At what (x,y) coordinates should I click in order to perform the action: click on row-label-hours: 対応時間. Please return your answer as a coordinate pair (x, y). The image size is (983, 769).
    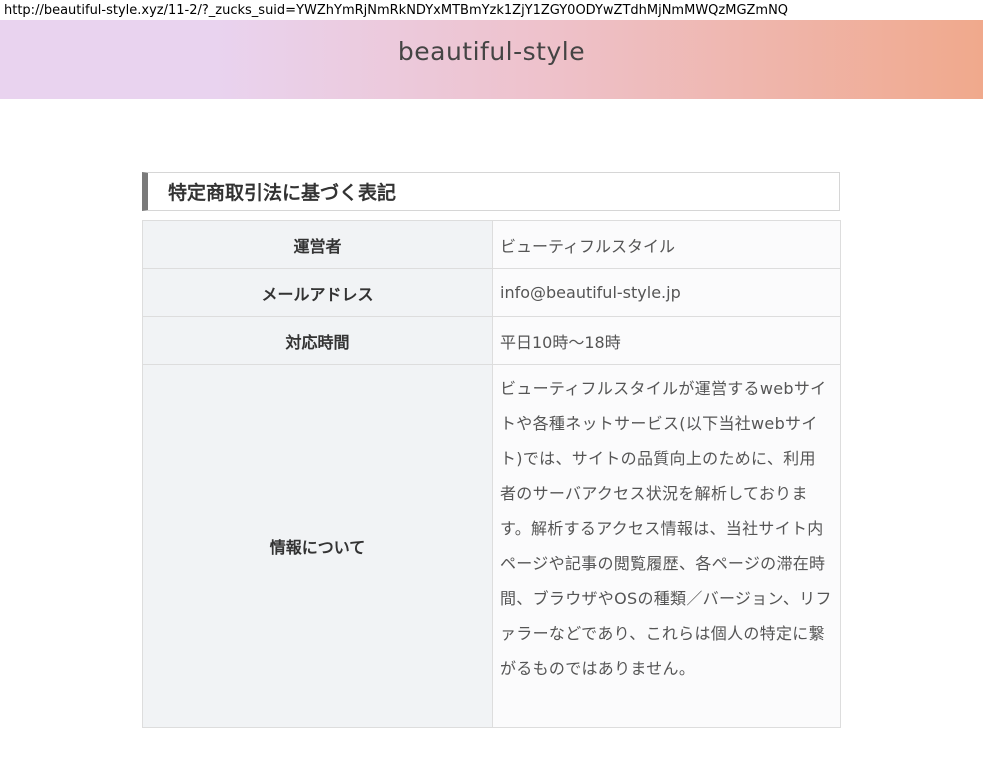
    Looking at the image, I should click on (317, 340).